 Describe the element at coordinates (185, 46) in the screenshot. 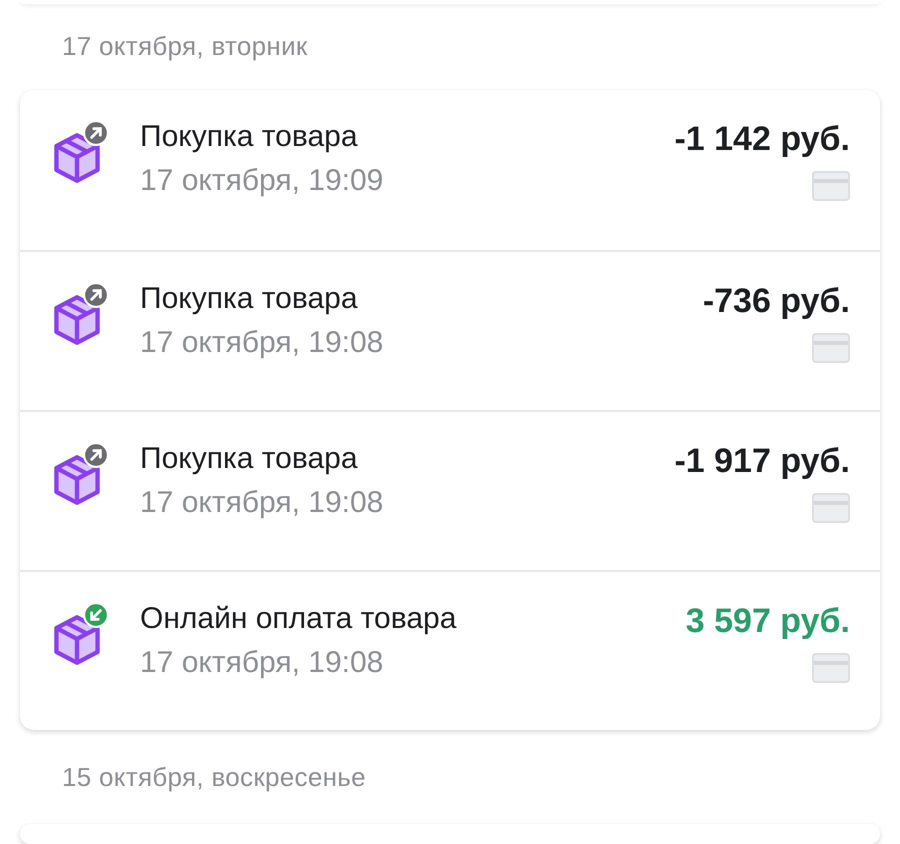

I see `date-heading: 17 октября, вторник` at that location.